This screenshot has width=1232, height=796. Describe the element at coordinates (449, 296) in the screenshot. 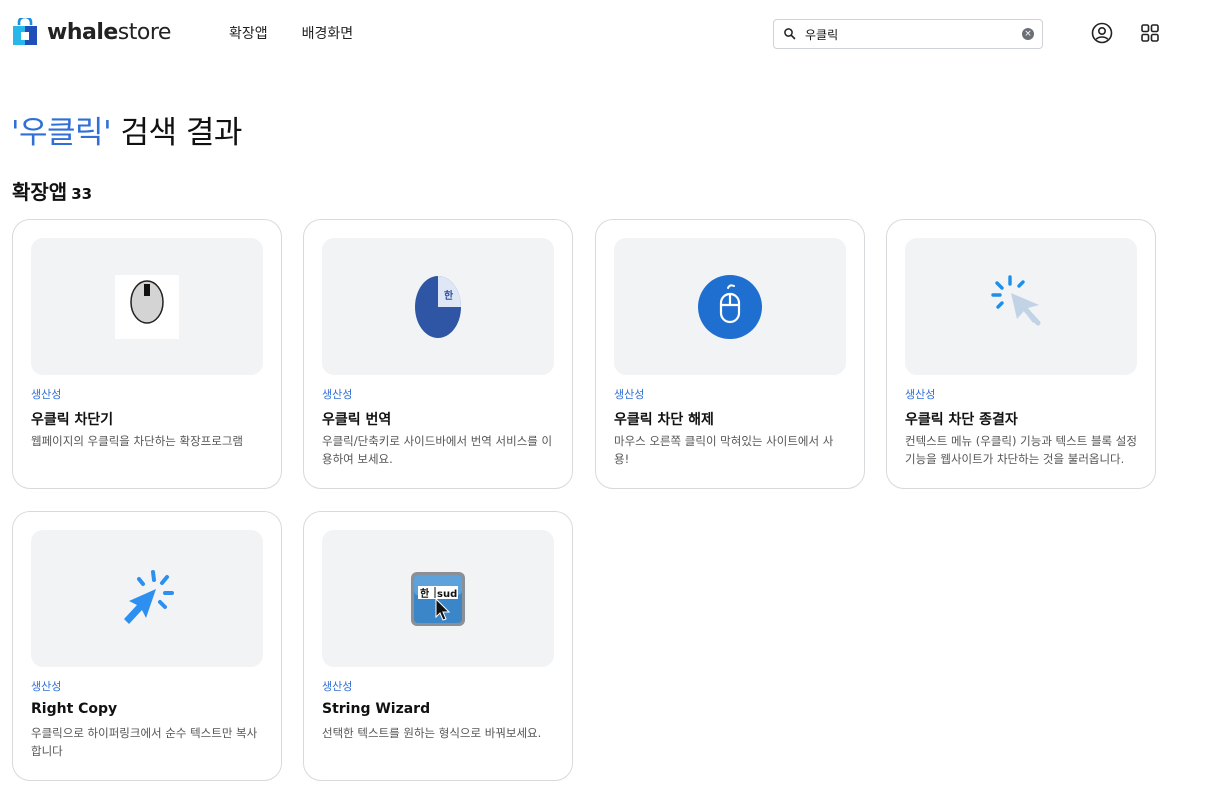

I see `translate-icon-text: 한` at that location.